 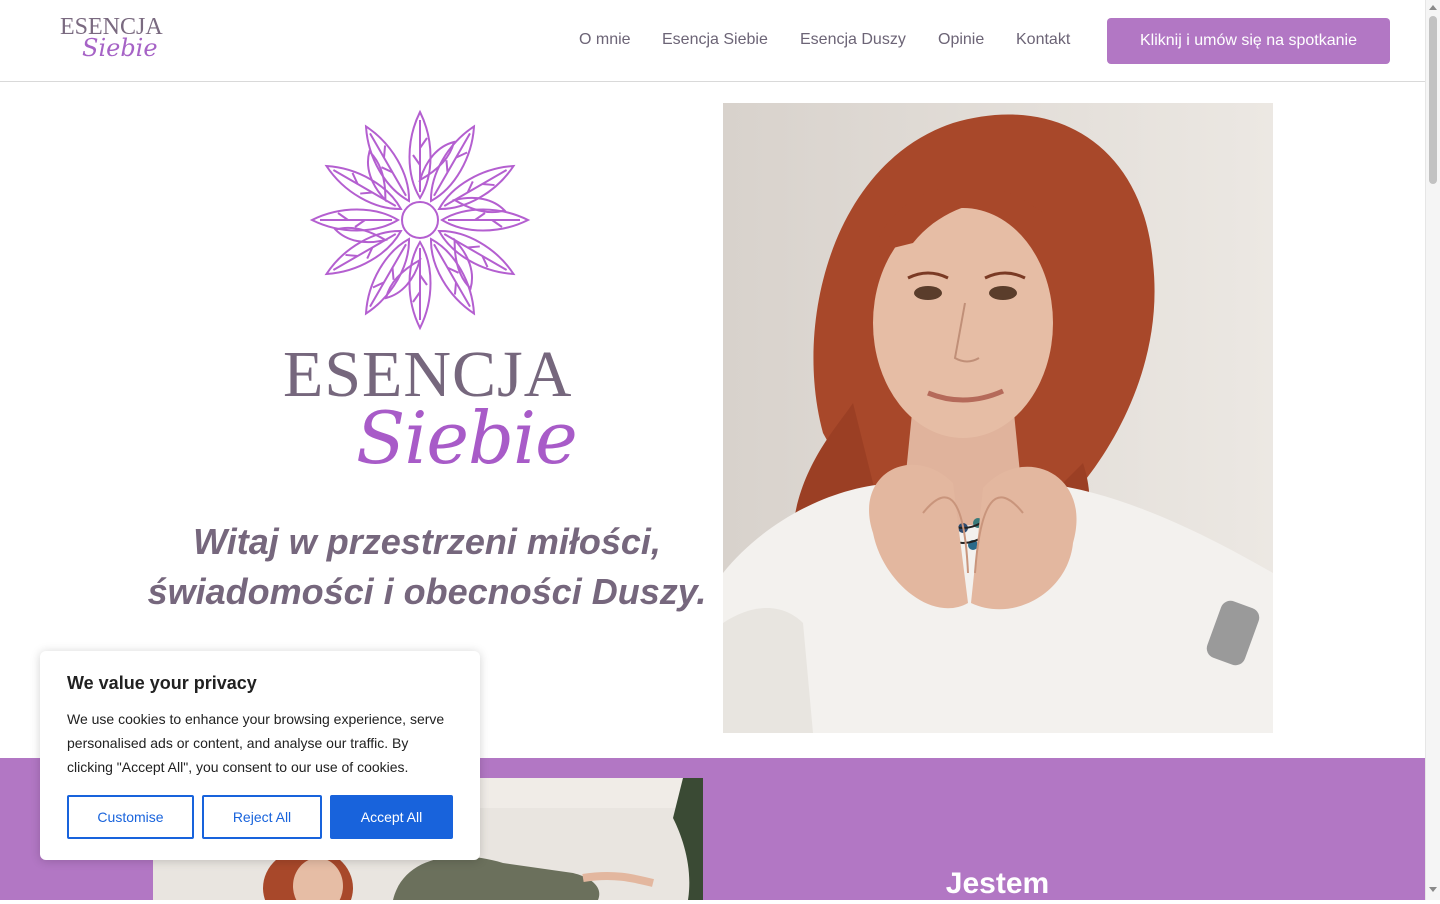 I want to click on hero-logo-siebie: Siebie, so click(x=467, y=438).